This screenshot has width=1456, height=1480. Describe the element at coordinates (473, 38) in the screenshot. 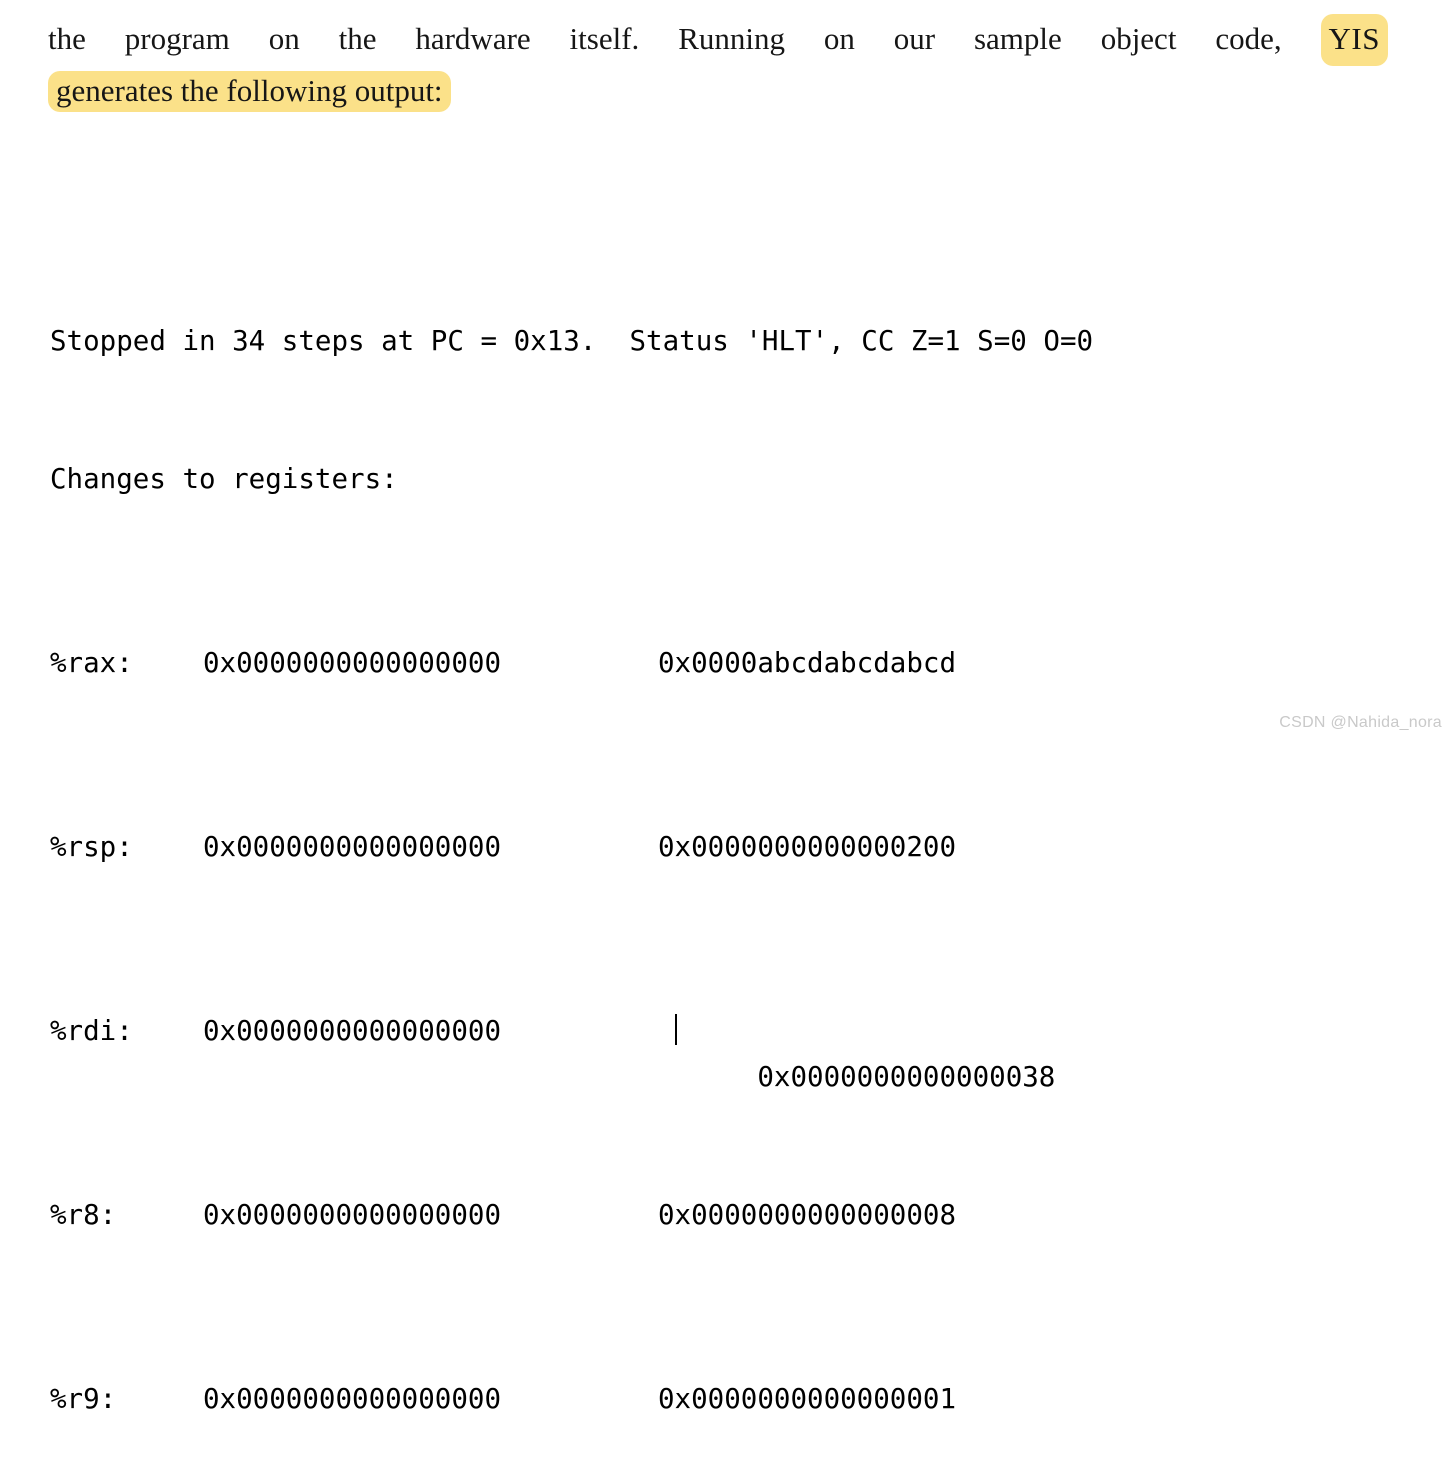

I see `word: hardware` at that location.